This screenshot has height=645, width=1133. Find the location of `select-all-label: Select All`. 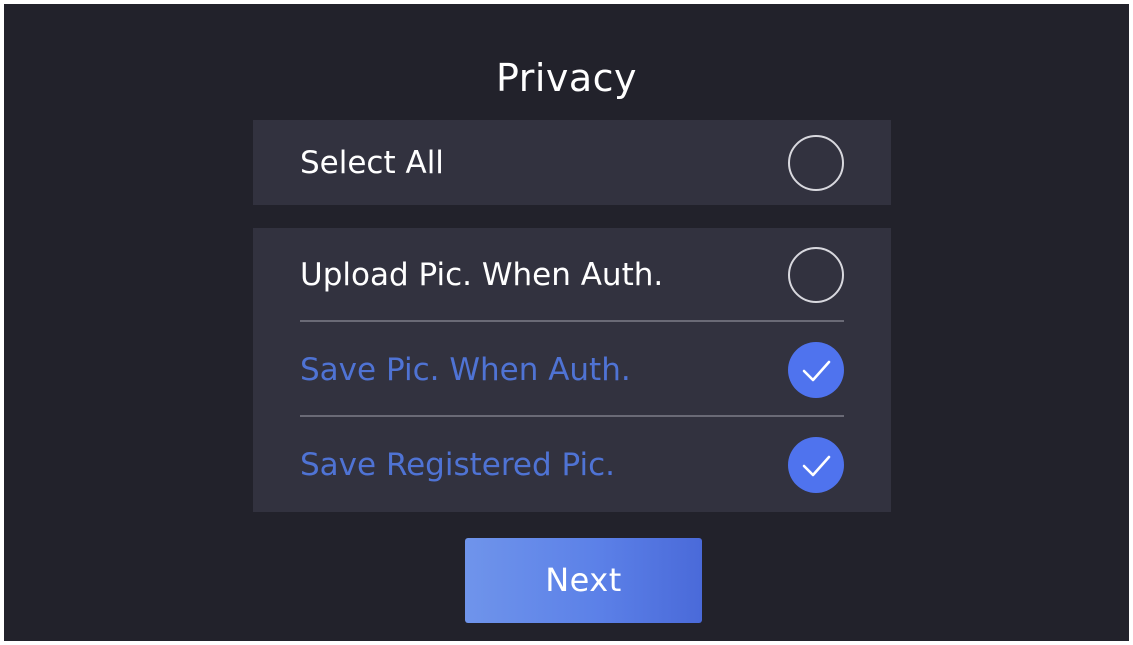

select-all-label: Select All is located at coordinates (372, 163).